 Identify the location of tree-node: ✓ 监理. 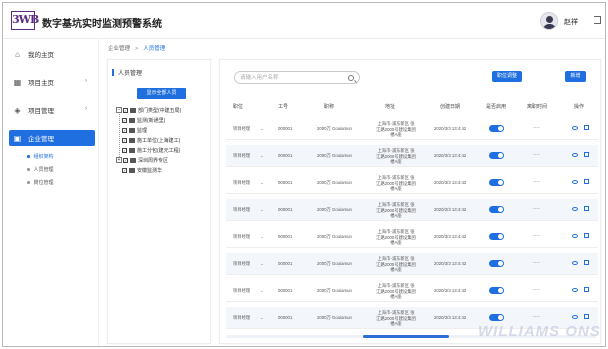
(134, 130).